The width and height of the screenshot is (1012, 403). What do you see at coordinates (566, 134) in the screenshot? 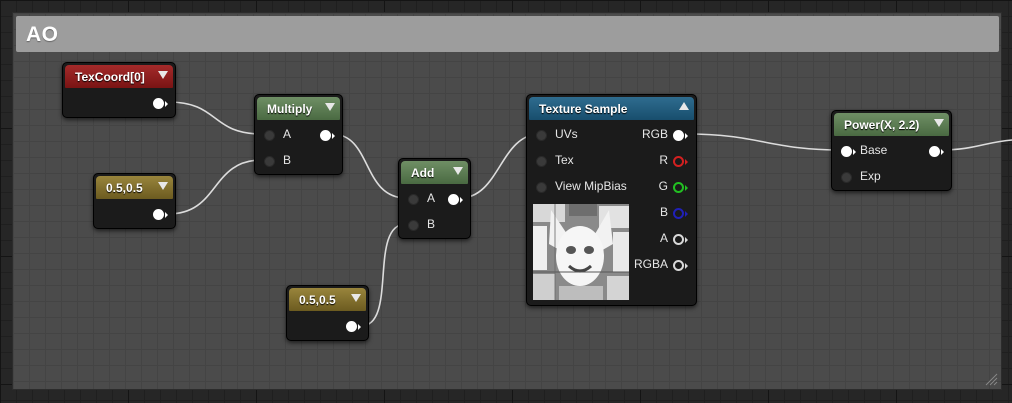
I see `texture-input-uvs-label: UVs` at bounding box center [566, 134].